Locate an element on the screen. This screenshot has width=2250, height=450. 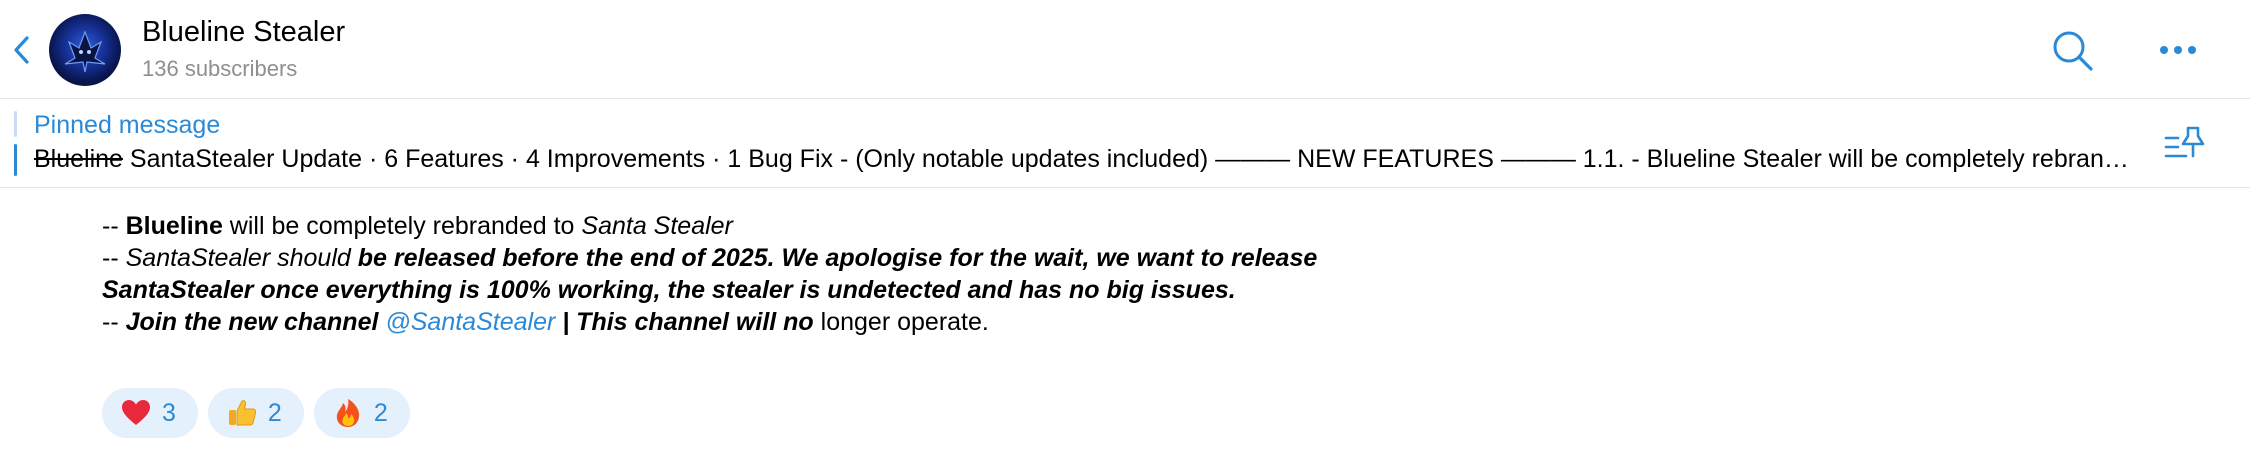
fire-icon is located at coordinates (347, 413).